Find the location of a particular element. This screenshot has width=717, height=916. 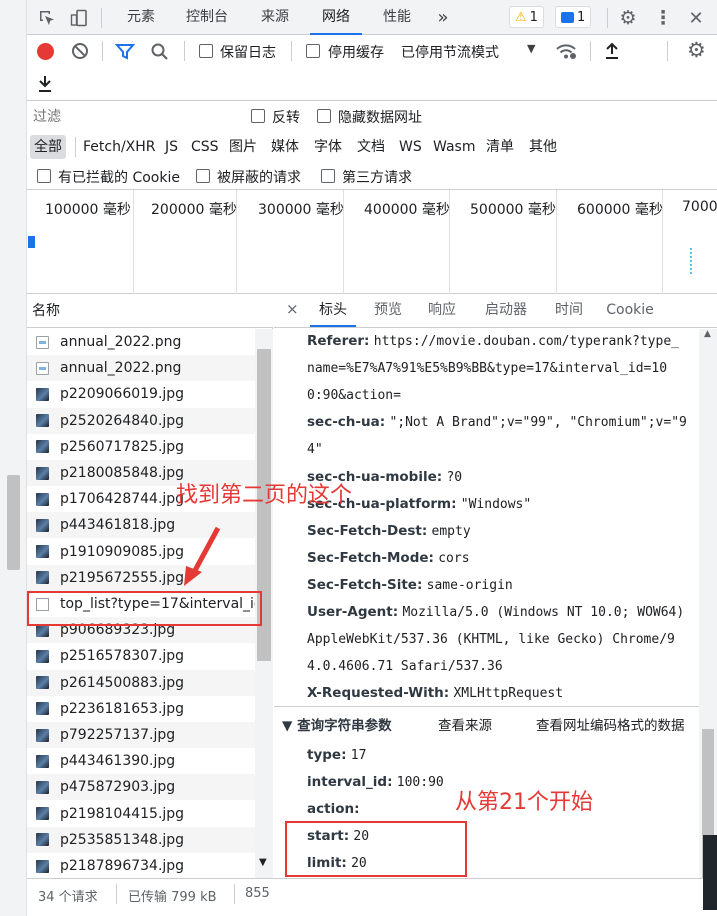

scroll-down-arrow-icon: ▼ is located at coordinates (263, 862).